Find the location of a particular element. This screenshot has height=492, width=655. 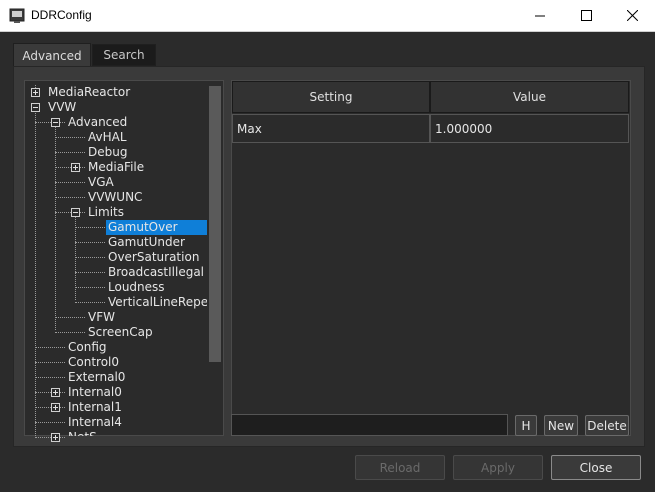

apply-button: Apply is located at coordinates (498, 467).